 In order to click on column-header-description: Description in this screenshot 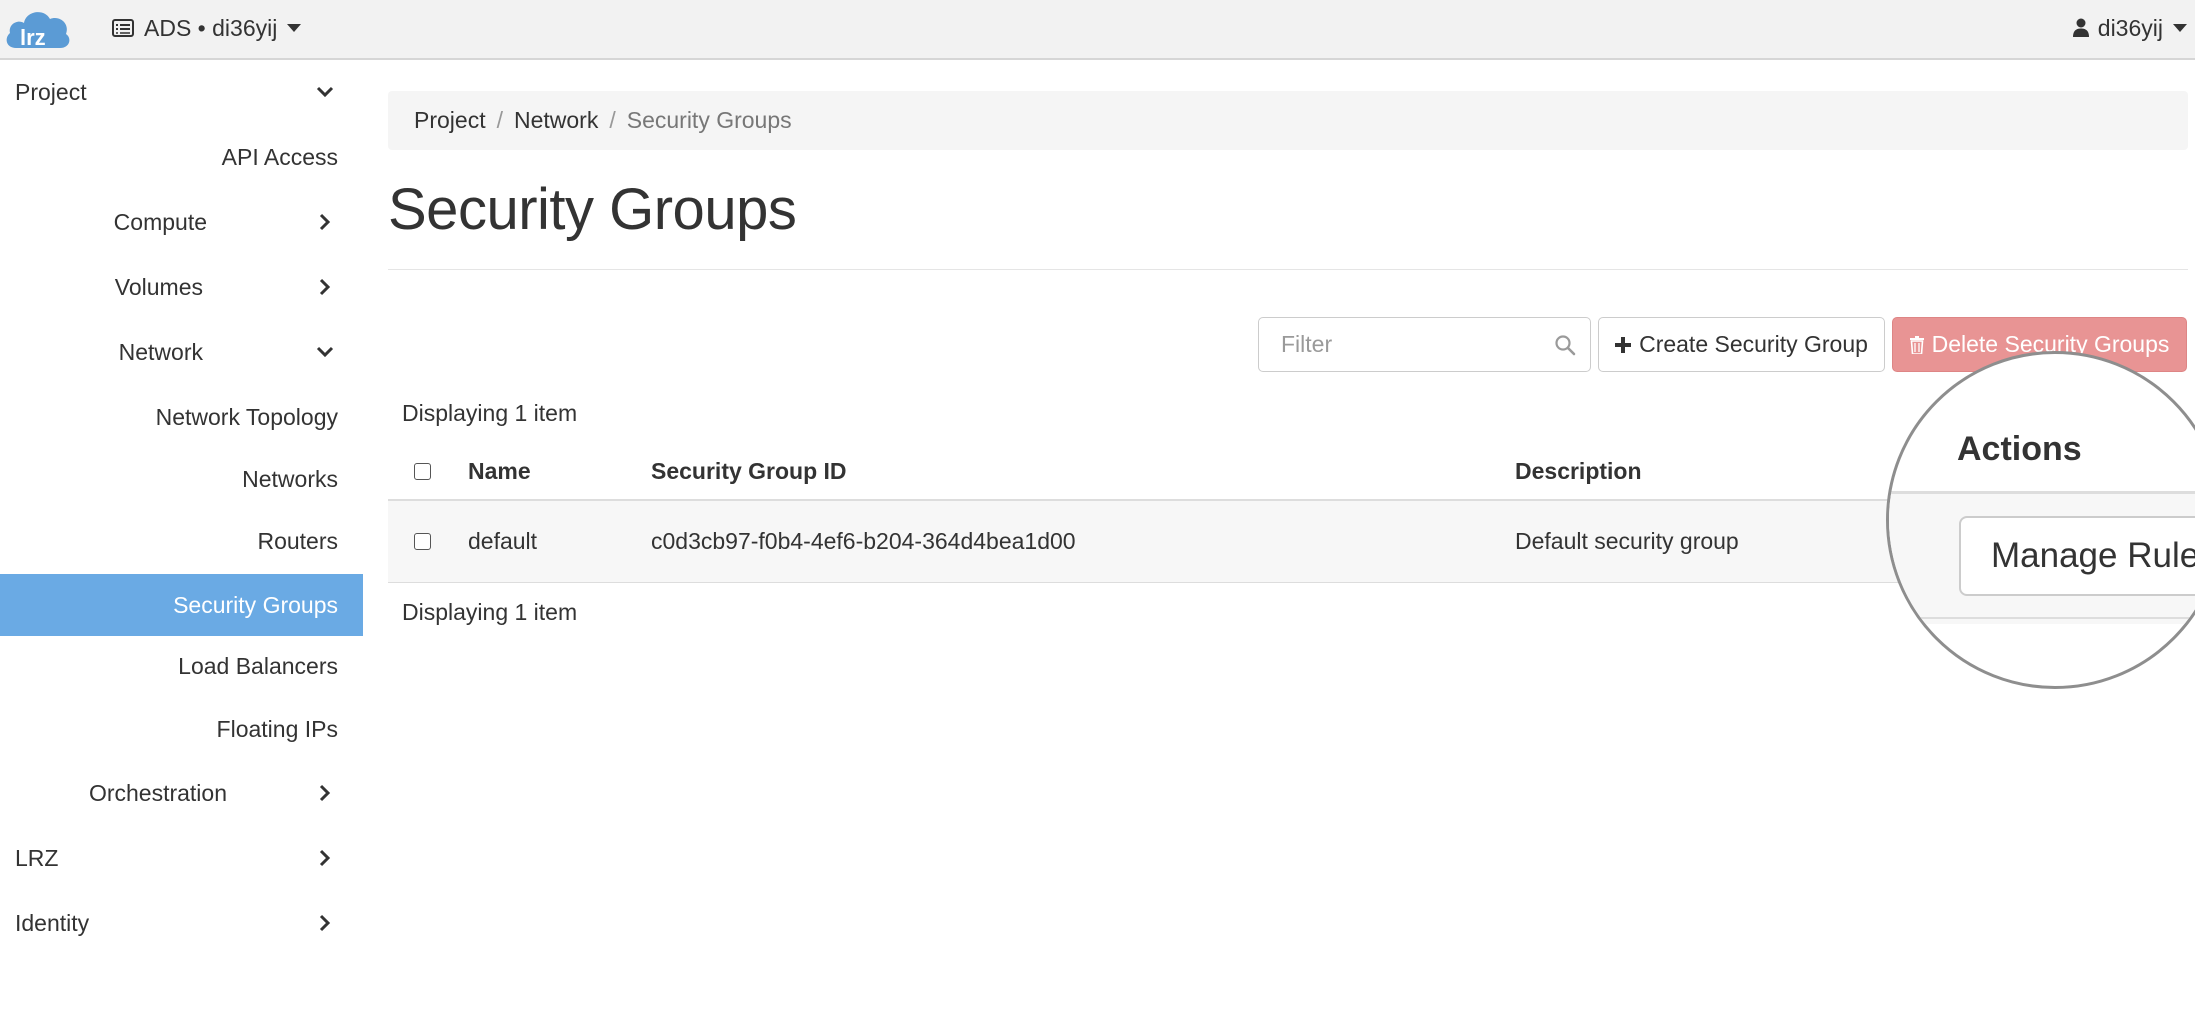, I will do `click(1578, 471)`.